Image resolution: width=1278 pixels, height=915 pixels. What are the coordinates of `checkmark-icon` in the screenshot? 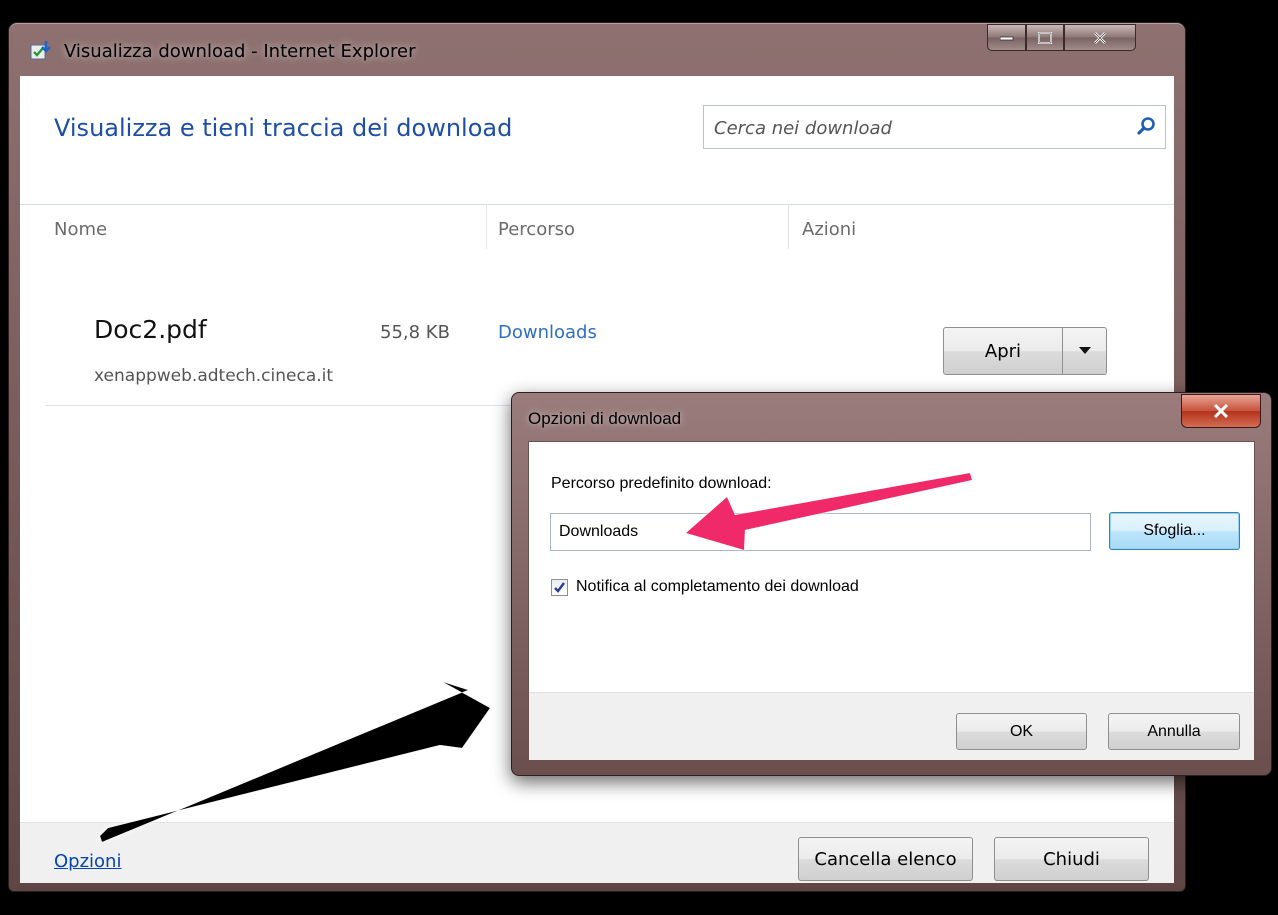 It's located at (559, 587).